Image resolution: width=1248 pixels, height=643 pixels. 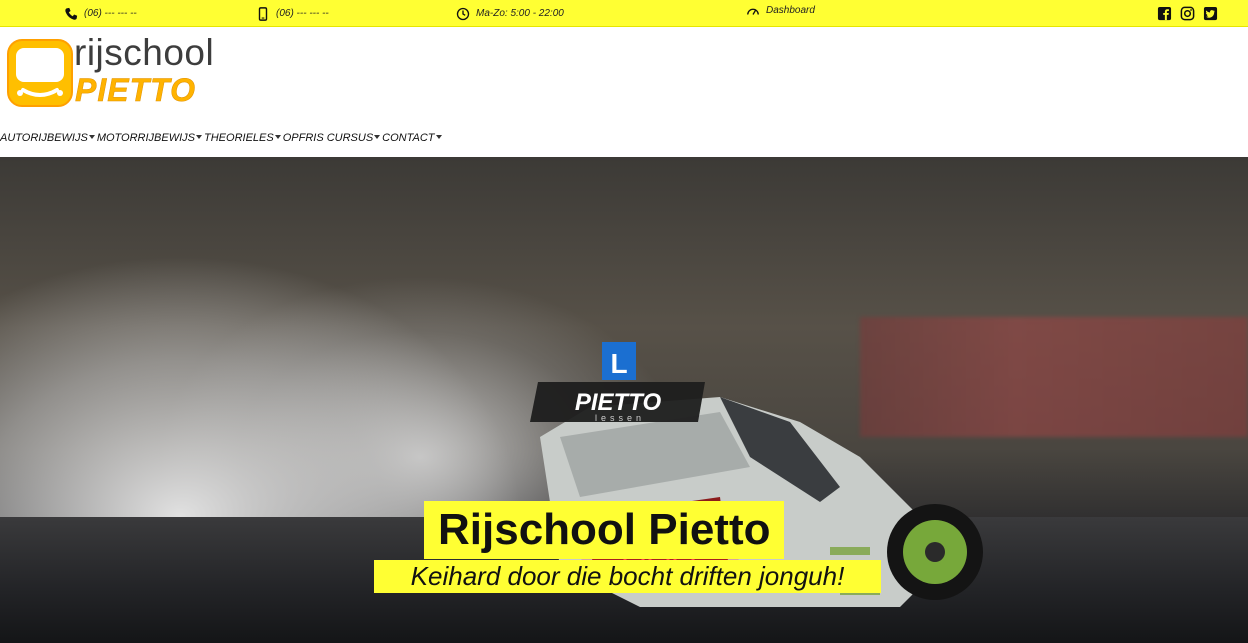 What do you see at coordinates (302, 13) in the screenshot?
I see `mobile-number: (06) --- --- --` at bounding box center [302, 13].